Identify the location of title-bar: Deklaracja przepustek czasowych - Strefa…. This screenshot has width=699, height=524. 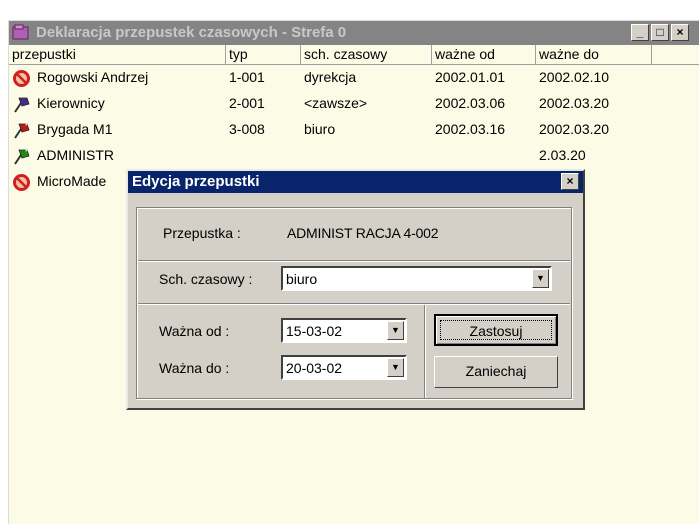
(354, 33).